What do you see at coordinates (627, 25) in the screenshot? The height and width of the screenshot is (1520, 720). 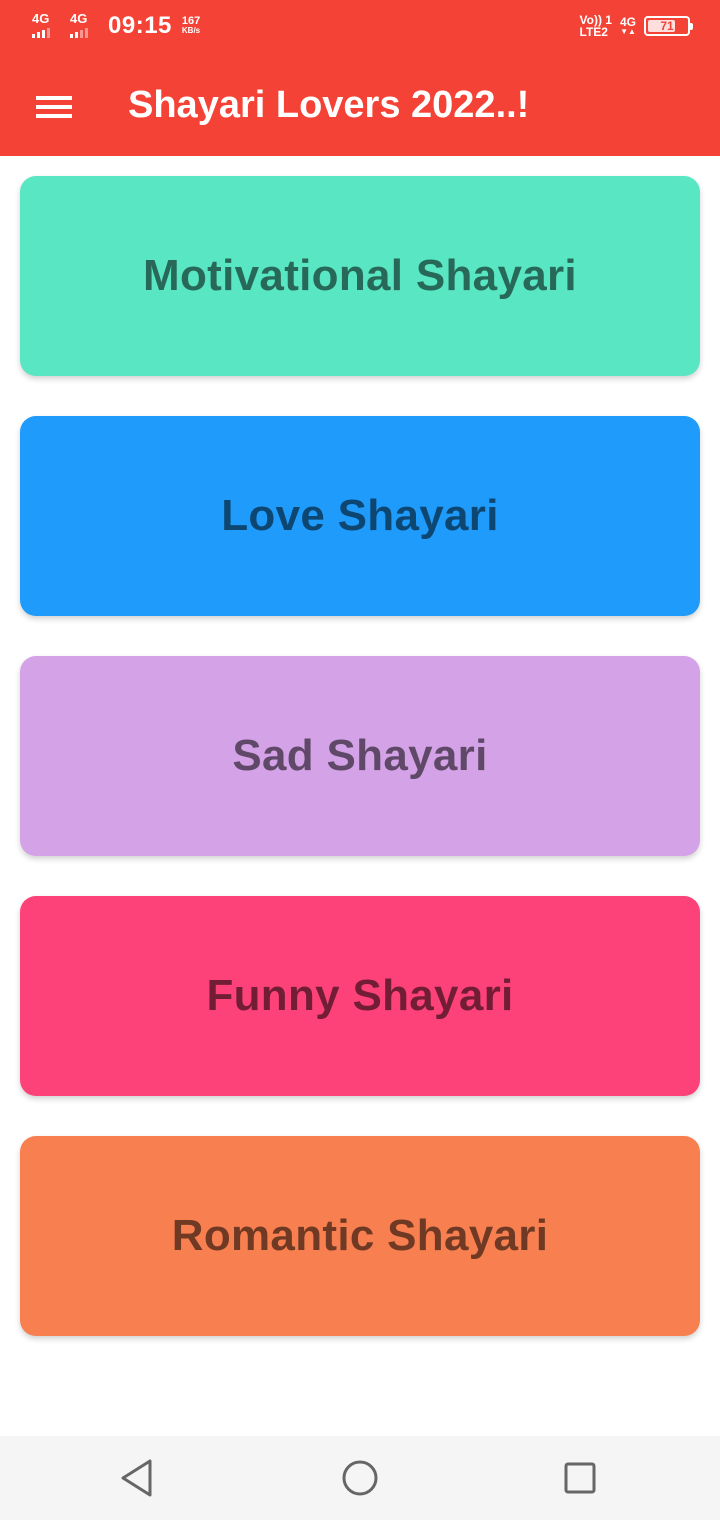 I see `mobile-data-icon: 4G ▼▲` at bounding box center [627, 25].